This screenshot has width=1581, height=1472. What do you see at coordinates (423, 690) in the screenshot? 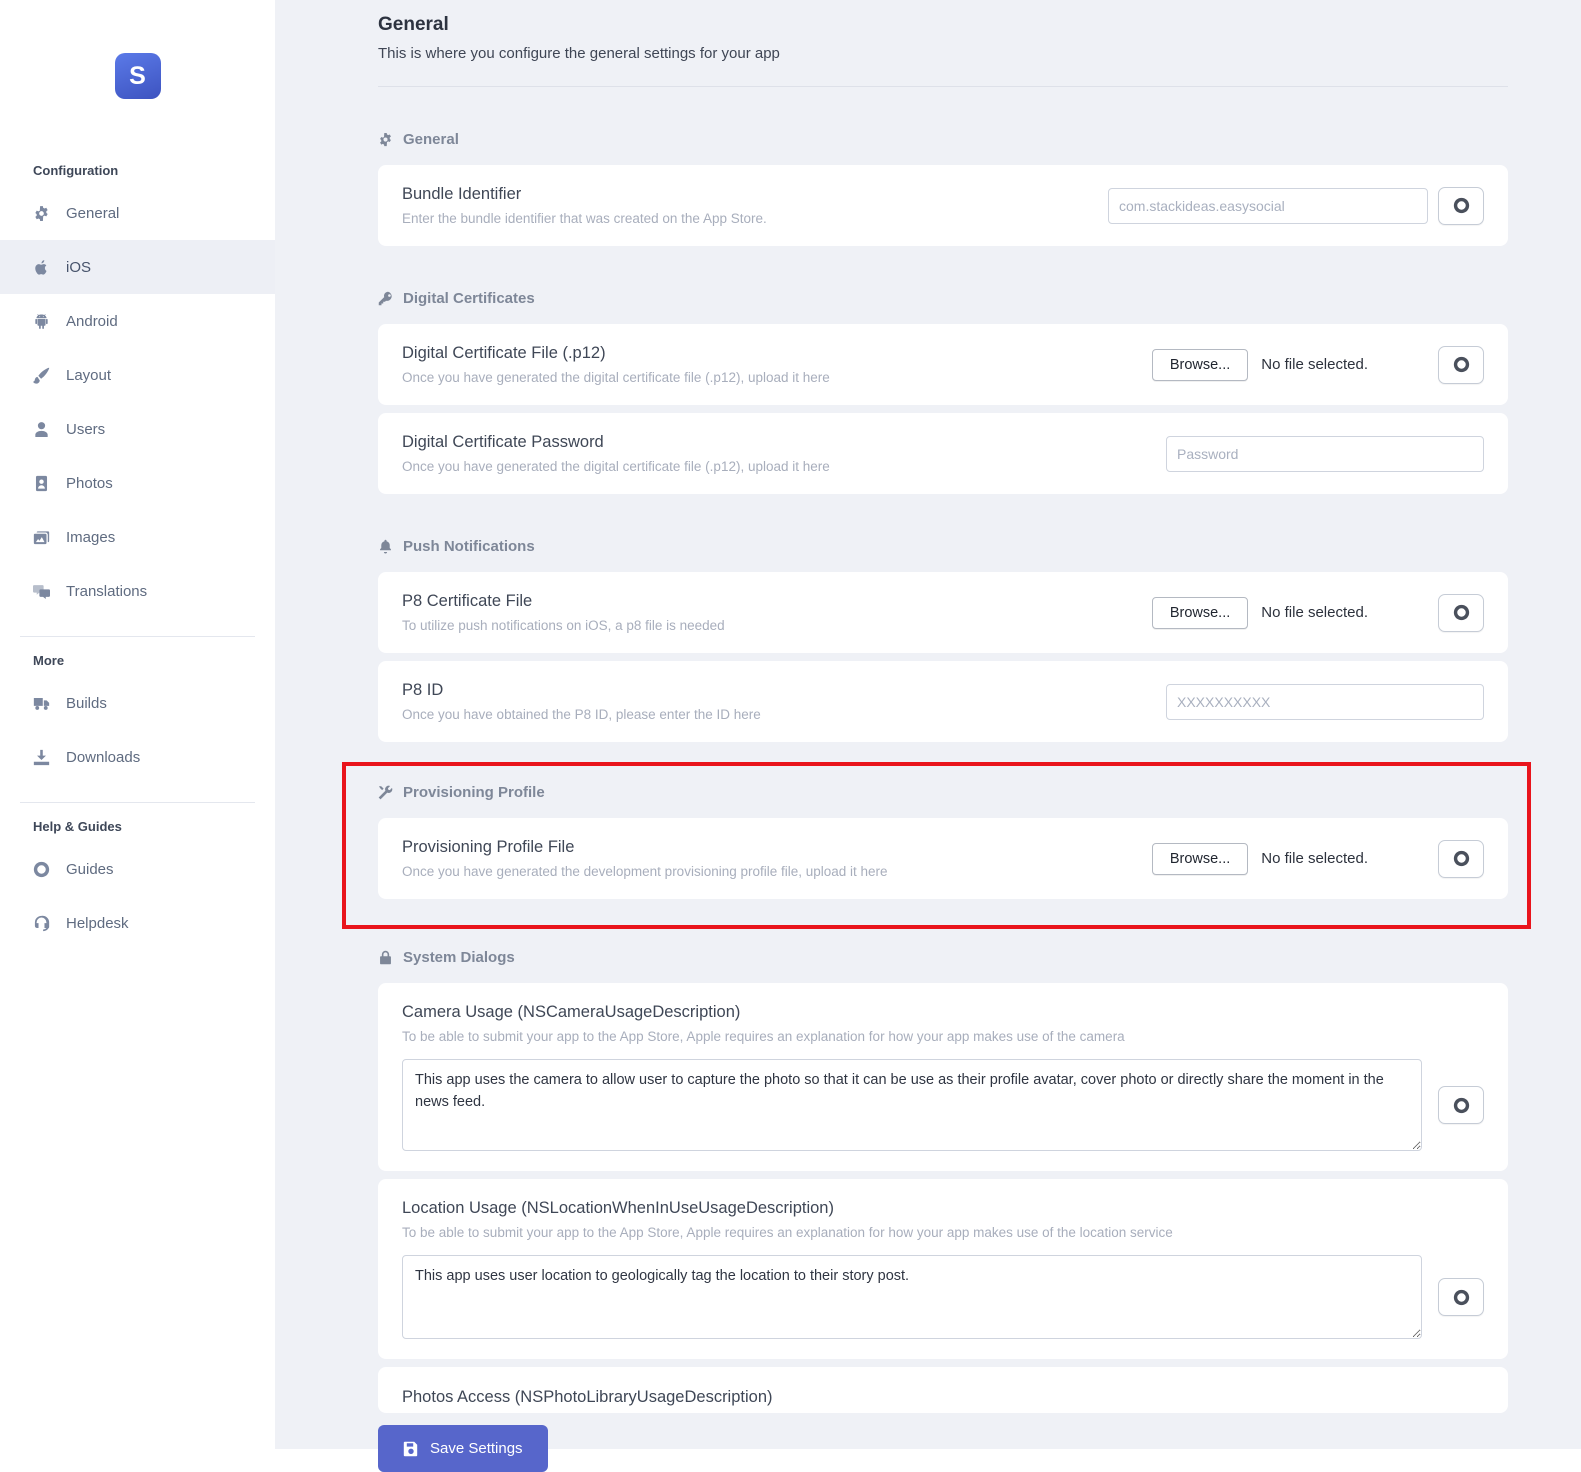
I see `field-label: P8 ID` at bounding box center [423, 690].